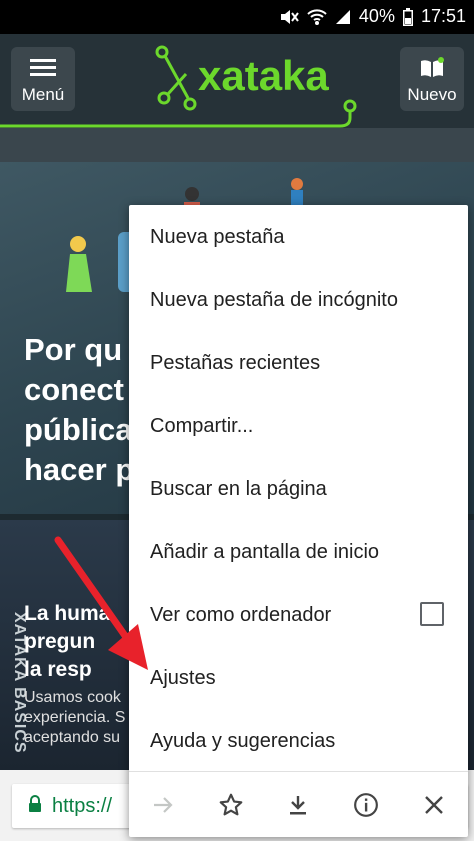 The image size is (474, 841). Describe the element at coordinates (343, 17) in the screenshot. I see `signal-icon` at that location.